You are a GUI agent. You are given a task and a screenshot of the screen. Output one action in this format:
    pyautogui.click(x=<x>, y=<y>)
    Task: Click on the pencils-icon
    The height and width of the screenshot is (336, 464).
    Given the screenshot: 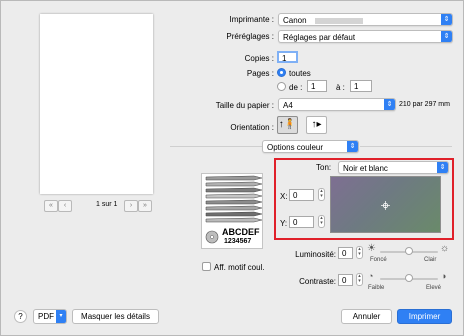 What is the action you would take?
    pyautogui.click(x=233, y=199)
    